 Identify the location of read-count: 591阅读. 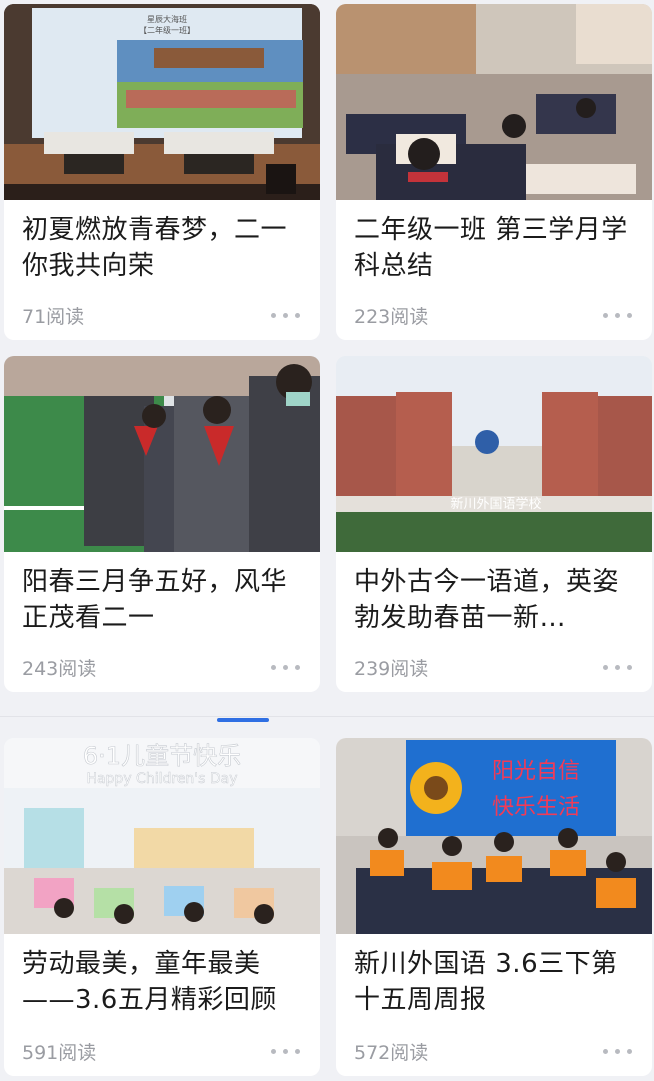
(59, 1053).